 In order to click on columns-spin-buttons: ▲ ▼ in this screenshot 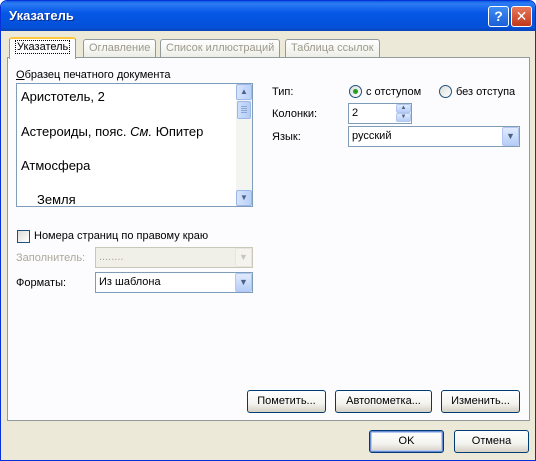, I will do `click(403, 113)`.